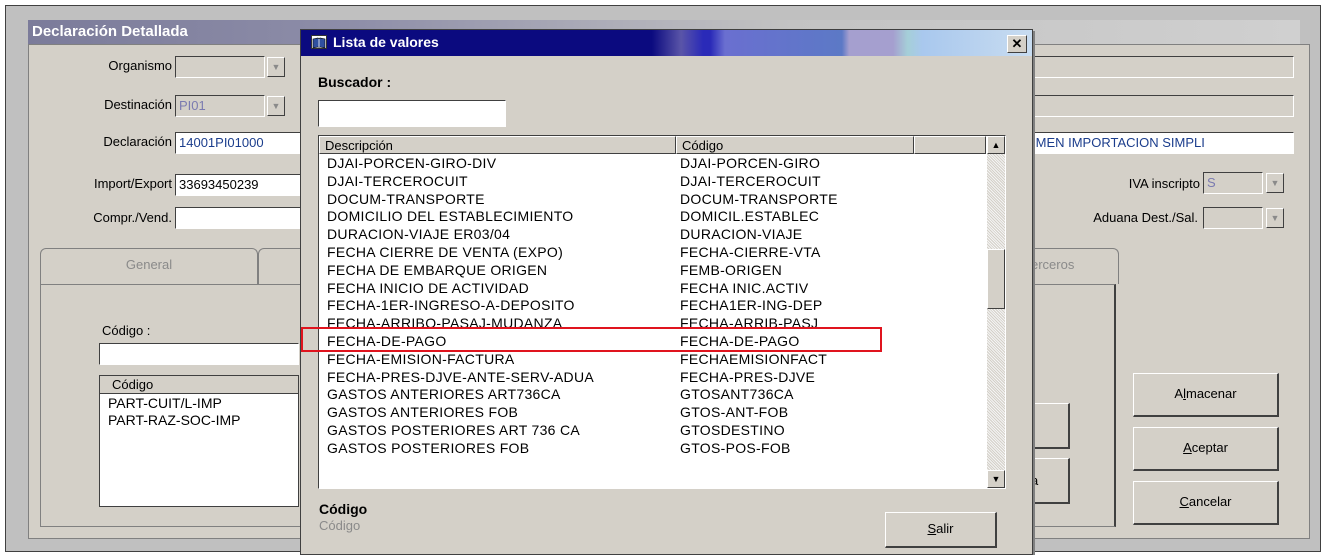 This screenshot has height=555, width=1325. I want to click on search-label: Buscador :, so click(355, 82).